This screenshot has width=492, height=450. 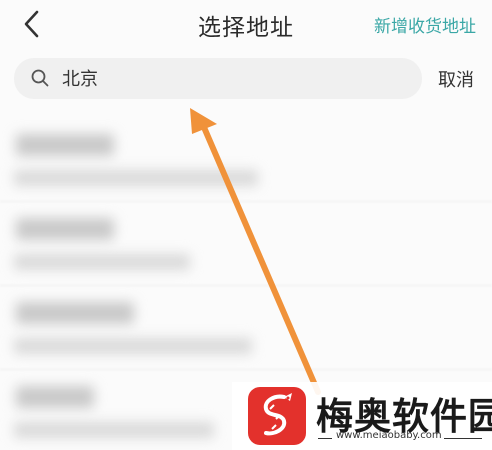 What do you see at coordinates (246, 25) in the screenshot?
I see `header: 选择地址 新增收货地址` at bounding box center [246, 25].